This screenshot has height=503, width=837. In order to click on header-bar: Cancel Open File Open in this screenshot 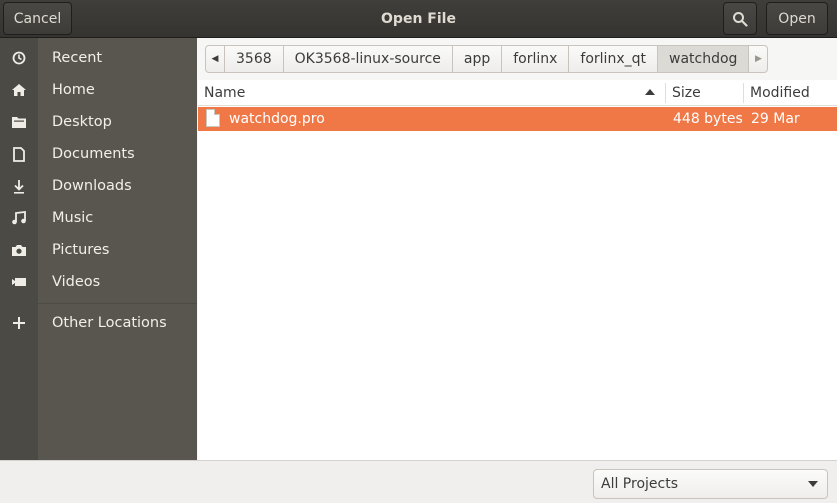, I will do `click(418, 19)`.